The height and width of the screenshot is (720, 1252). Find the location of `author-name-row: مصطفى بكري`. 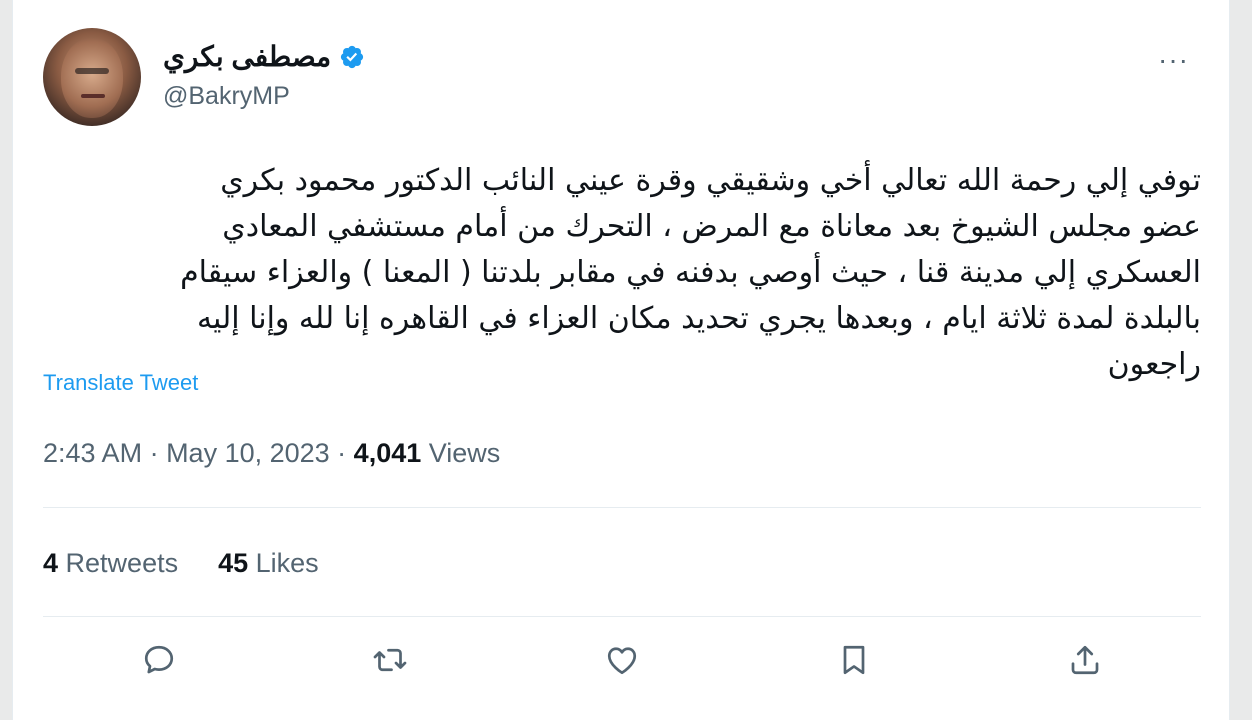

author-name-row: مصطفى بكري is located at coordinates (264, 56).